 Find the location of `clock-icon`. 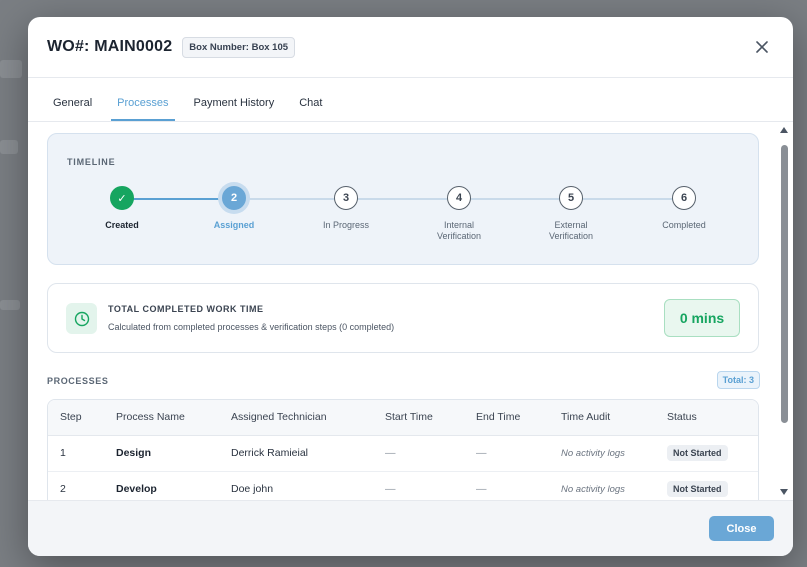

clock-icon is located at coordinates (81, 318).